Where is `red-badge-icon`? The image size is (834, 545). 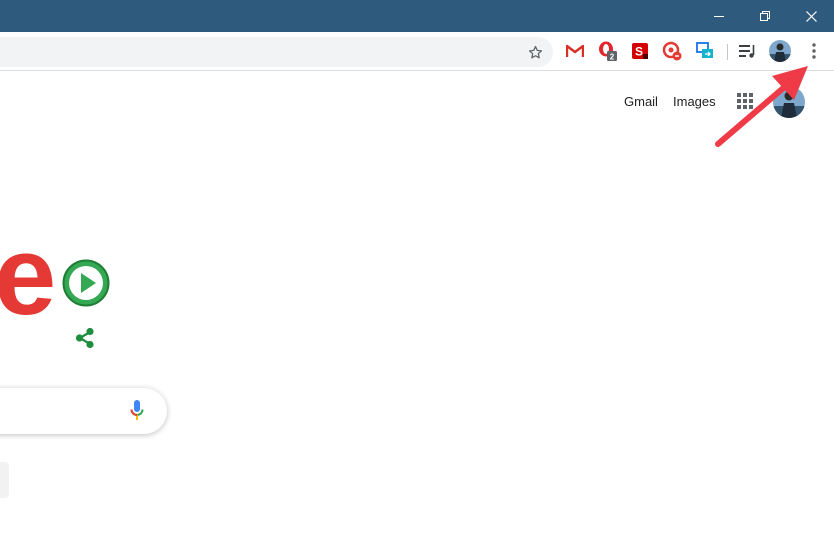 red-badge-icon is located at coordinates (672, 51).